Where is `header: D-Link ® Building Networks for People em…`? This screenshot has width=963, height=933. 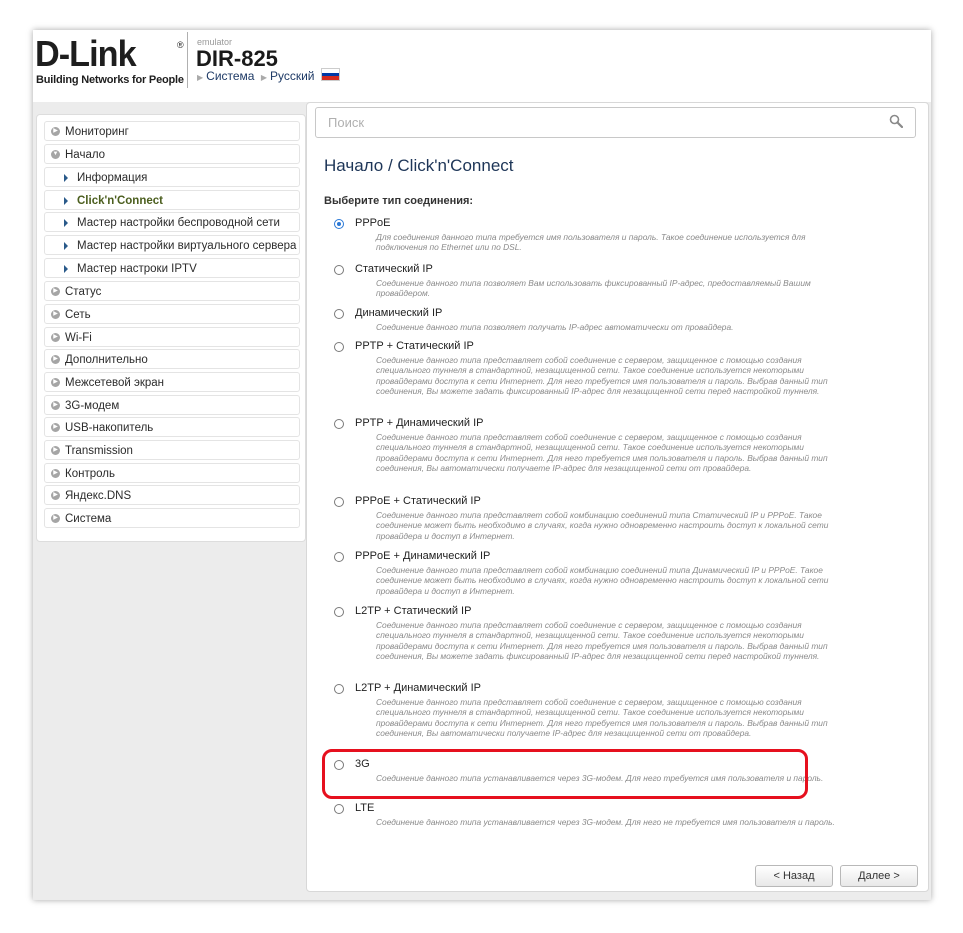
header: D-Link ® Building Networks for People em… is located at coordinates (482, 66).